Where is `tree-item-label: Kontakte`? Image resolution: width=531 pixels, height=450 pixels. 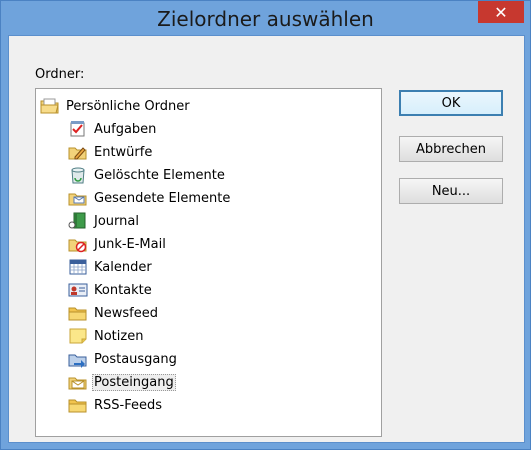 tree-item-label: Kontakte is located at coordinates (123, 290).